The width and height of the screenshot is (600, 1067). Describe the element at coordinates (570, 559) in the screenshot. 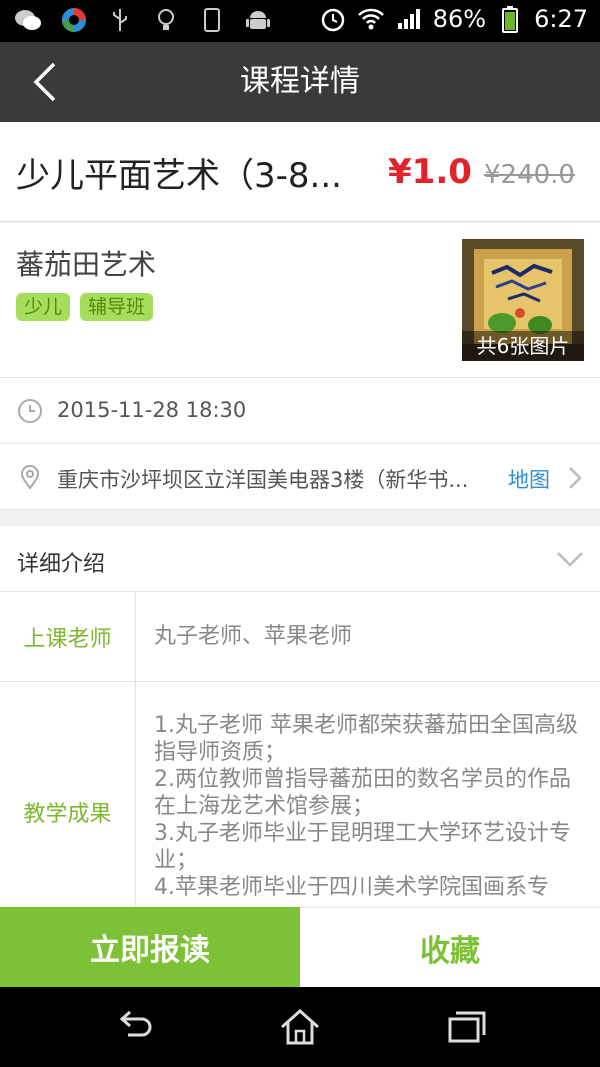

I see `chevron-down-icon` at that location.